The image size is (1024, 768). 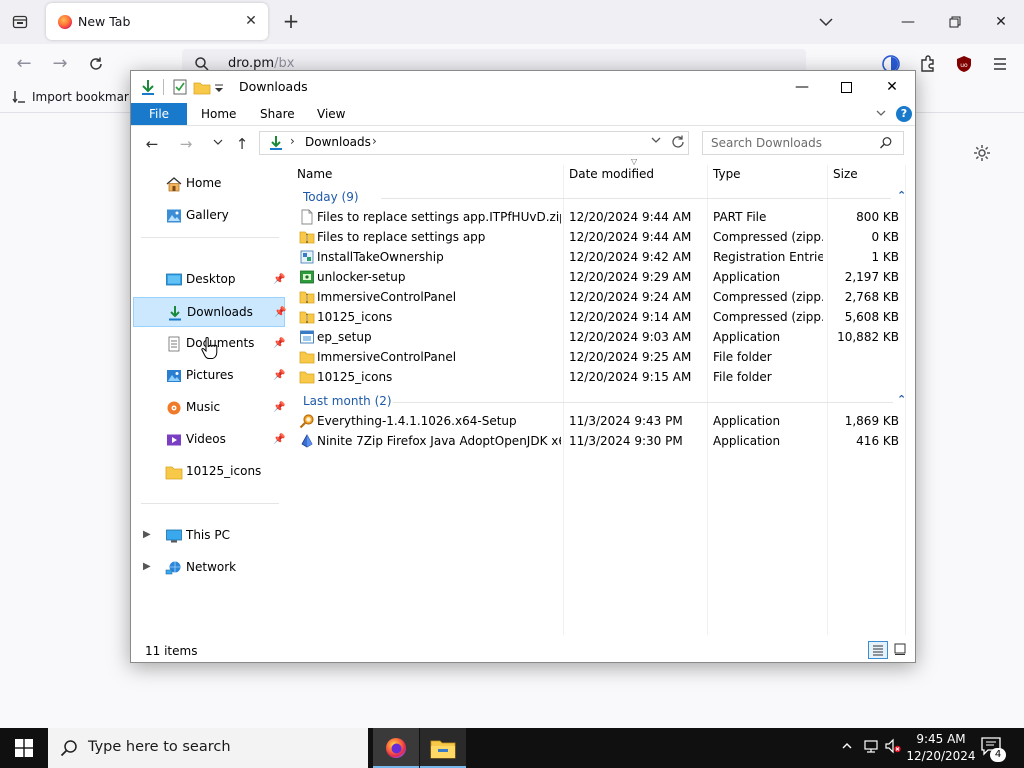 I want to click on browser-restore-button, so click(x=955, y=22).